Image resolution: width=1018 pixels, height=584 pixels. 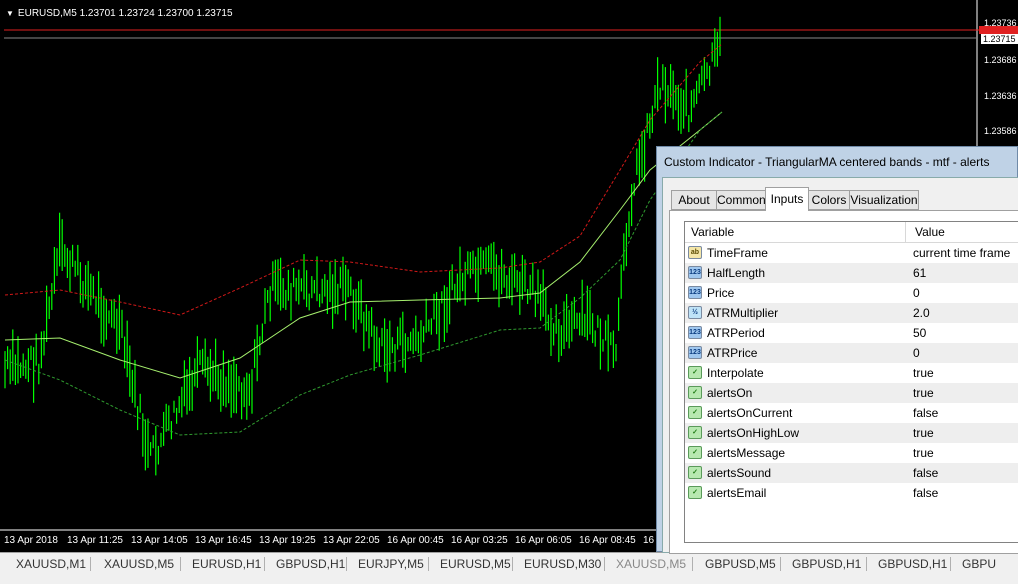 What do you see at coordinates (884, 200) in the screenshot?
I see `tab-visualization: Visualization` at bounding box center [884, 200].